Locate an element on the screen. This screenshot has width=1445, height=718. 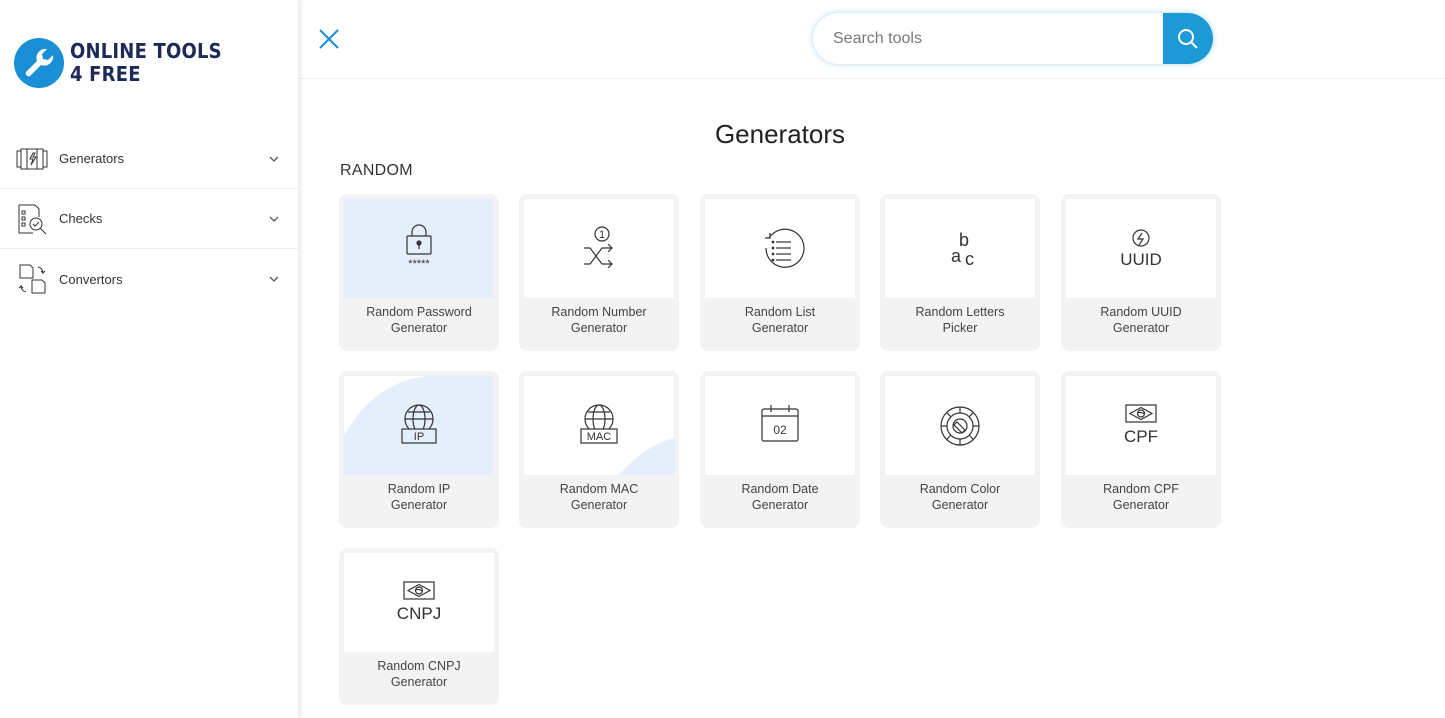
sidebar-item-generators: Generators is located at coordinates (149, 159).